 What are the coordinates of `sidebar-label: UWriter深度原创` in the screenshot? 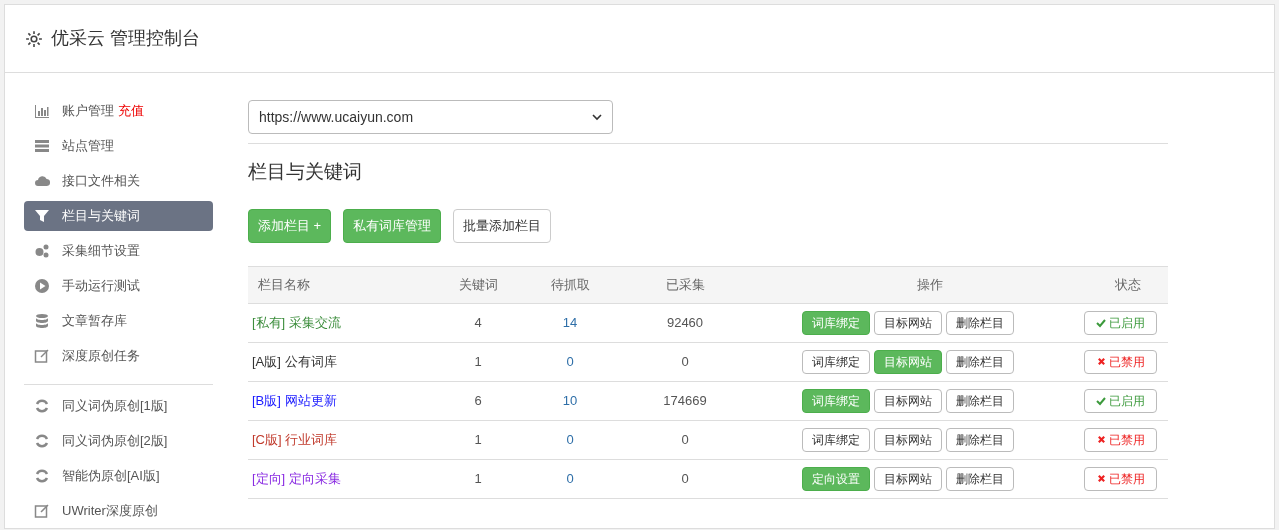 It's located at (110, 511).